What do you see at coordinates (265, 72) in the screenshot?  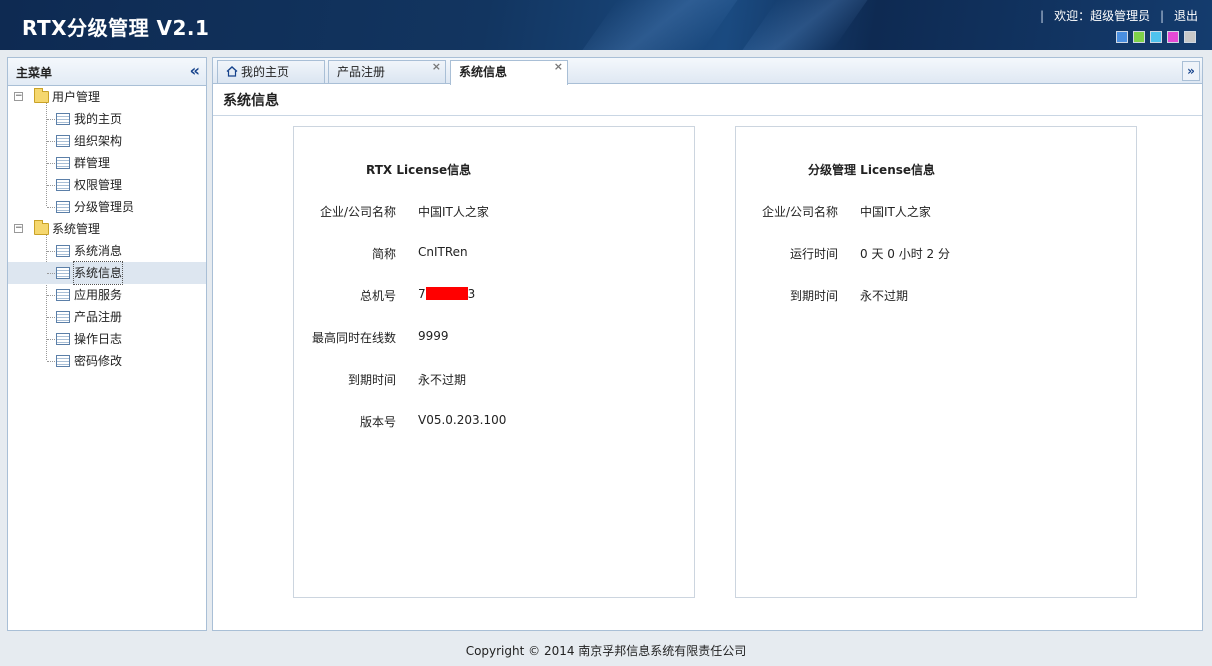 I see `tab-label: 我的主页` at bounding box center [265, 72].